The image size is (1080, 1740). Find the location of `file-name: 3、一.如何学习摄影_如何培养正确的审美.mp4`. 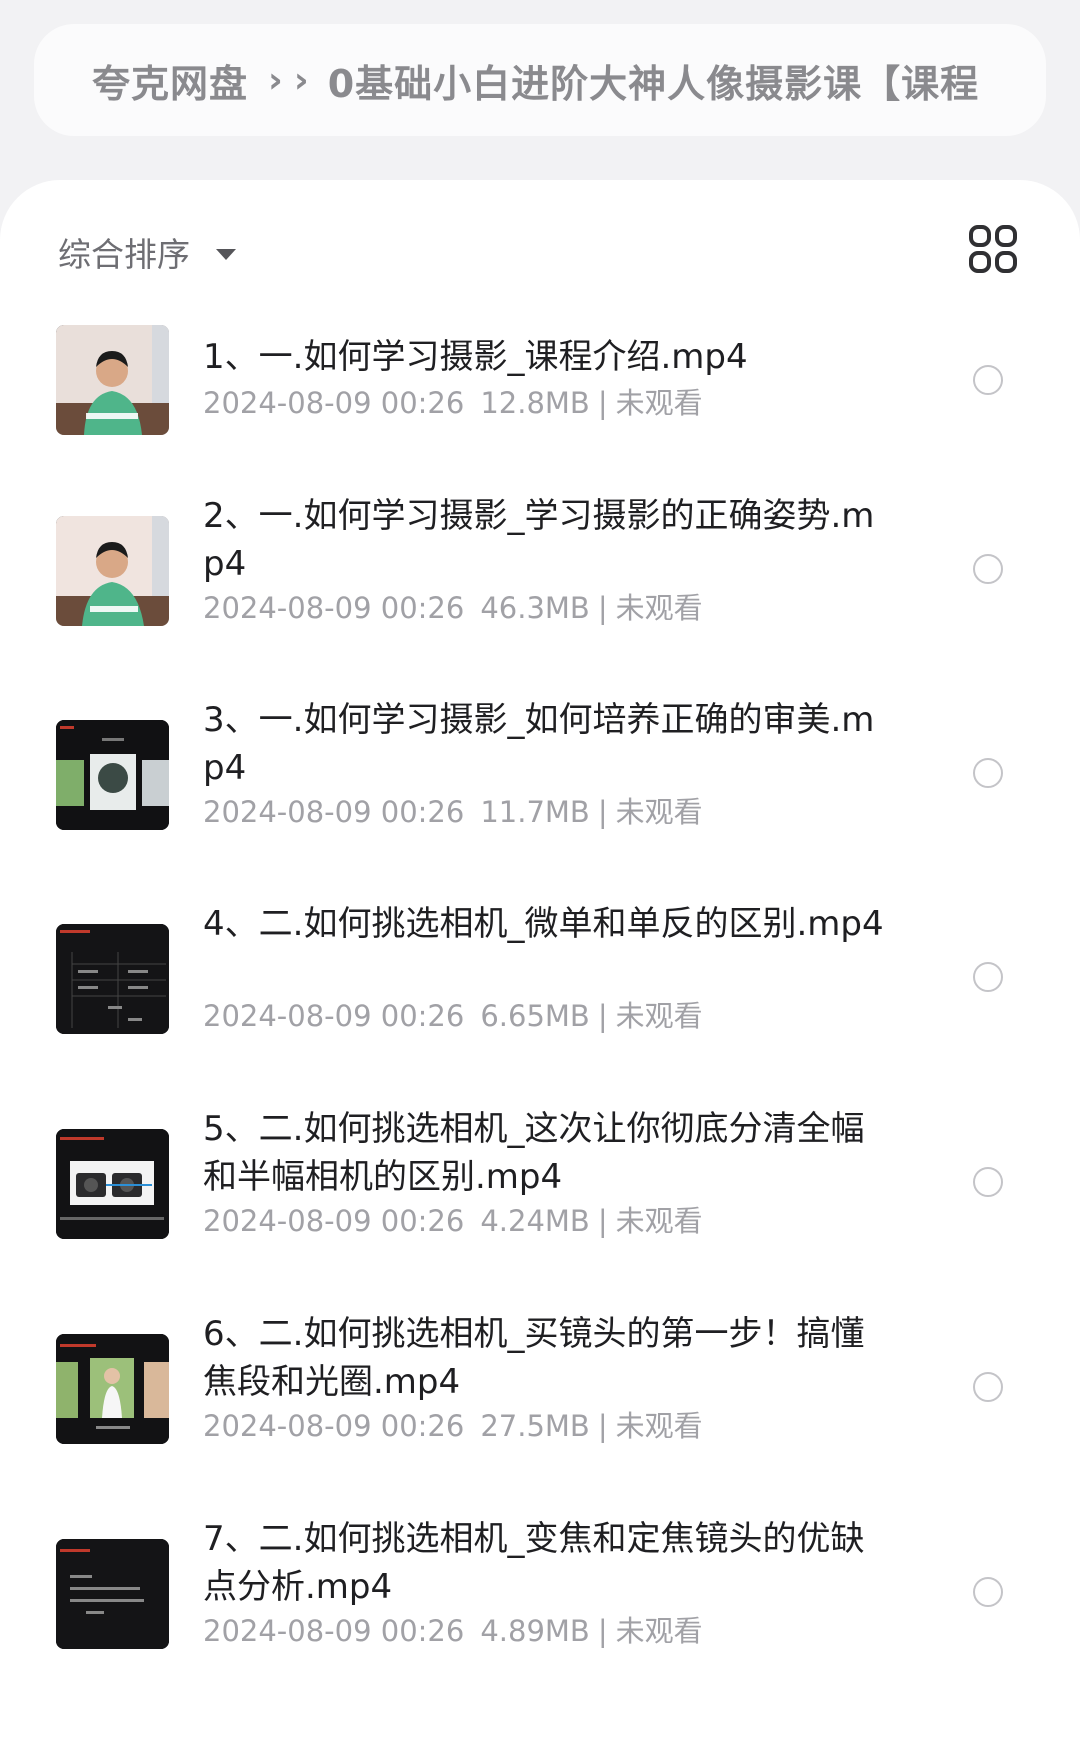

file-name: 3、一.如何学习摄影_如何培养正确的审美.mp4 is located at coordinates (539, 744).